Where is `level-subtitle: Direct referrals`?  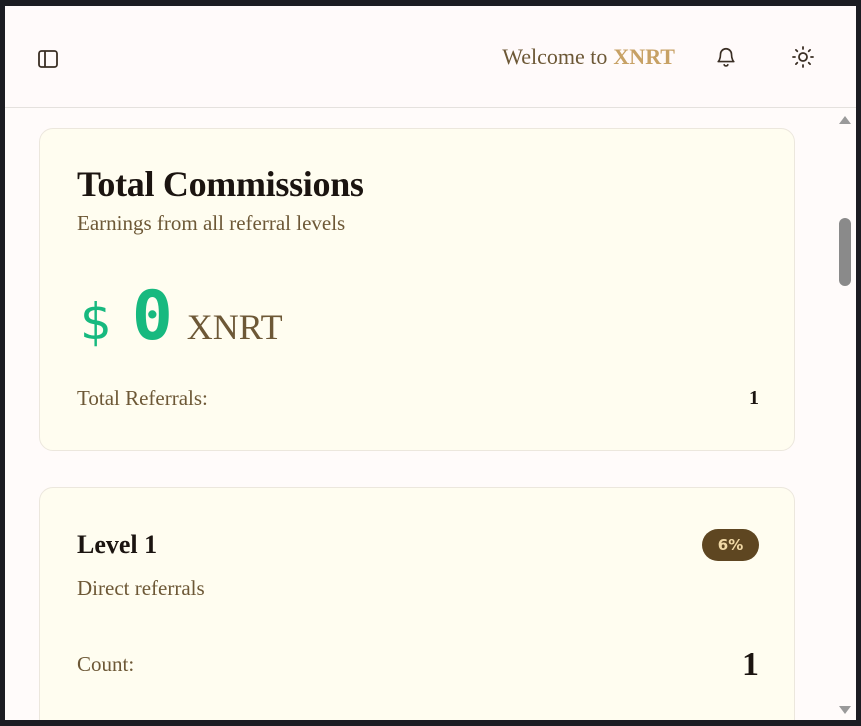 level-subtitle: Direct referrals is located at coordinates (141, 588).